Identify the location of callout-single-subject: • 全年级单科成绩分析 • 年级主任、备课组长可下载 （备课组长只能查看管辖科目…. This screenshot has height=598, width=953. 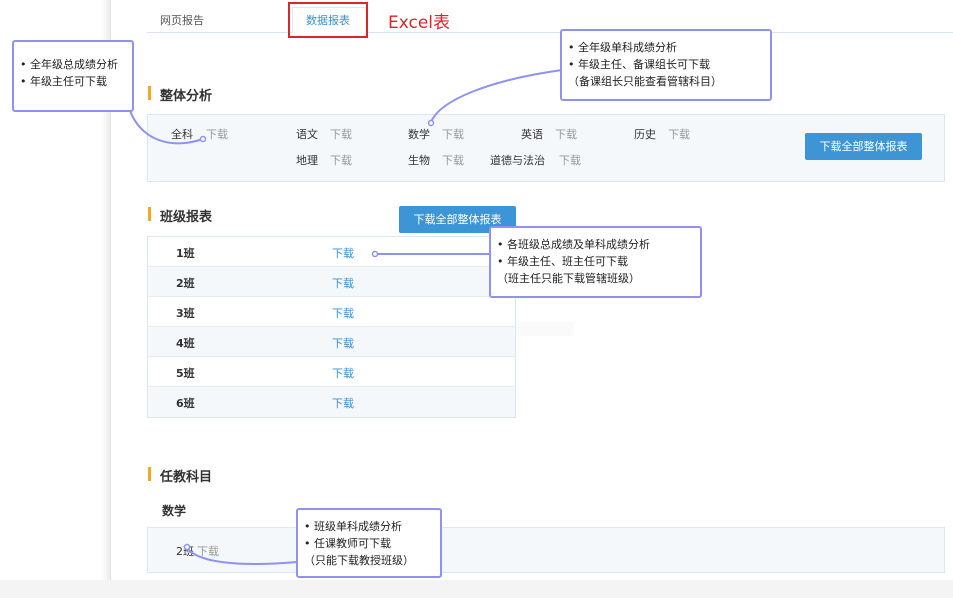
(666, 65).